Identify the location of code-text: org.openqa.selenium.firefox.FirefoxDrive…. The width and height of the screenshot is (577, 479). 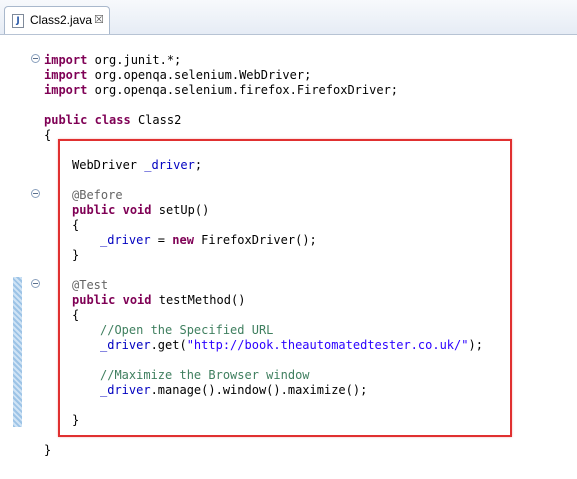
(243, 90).